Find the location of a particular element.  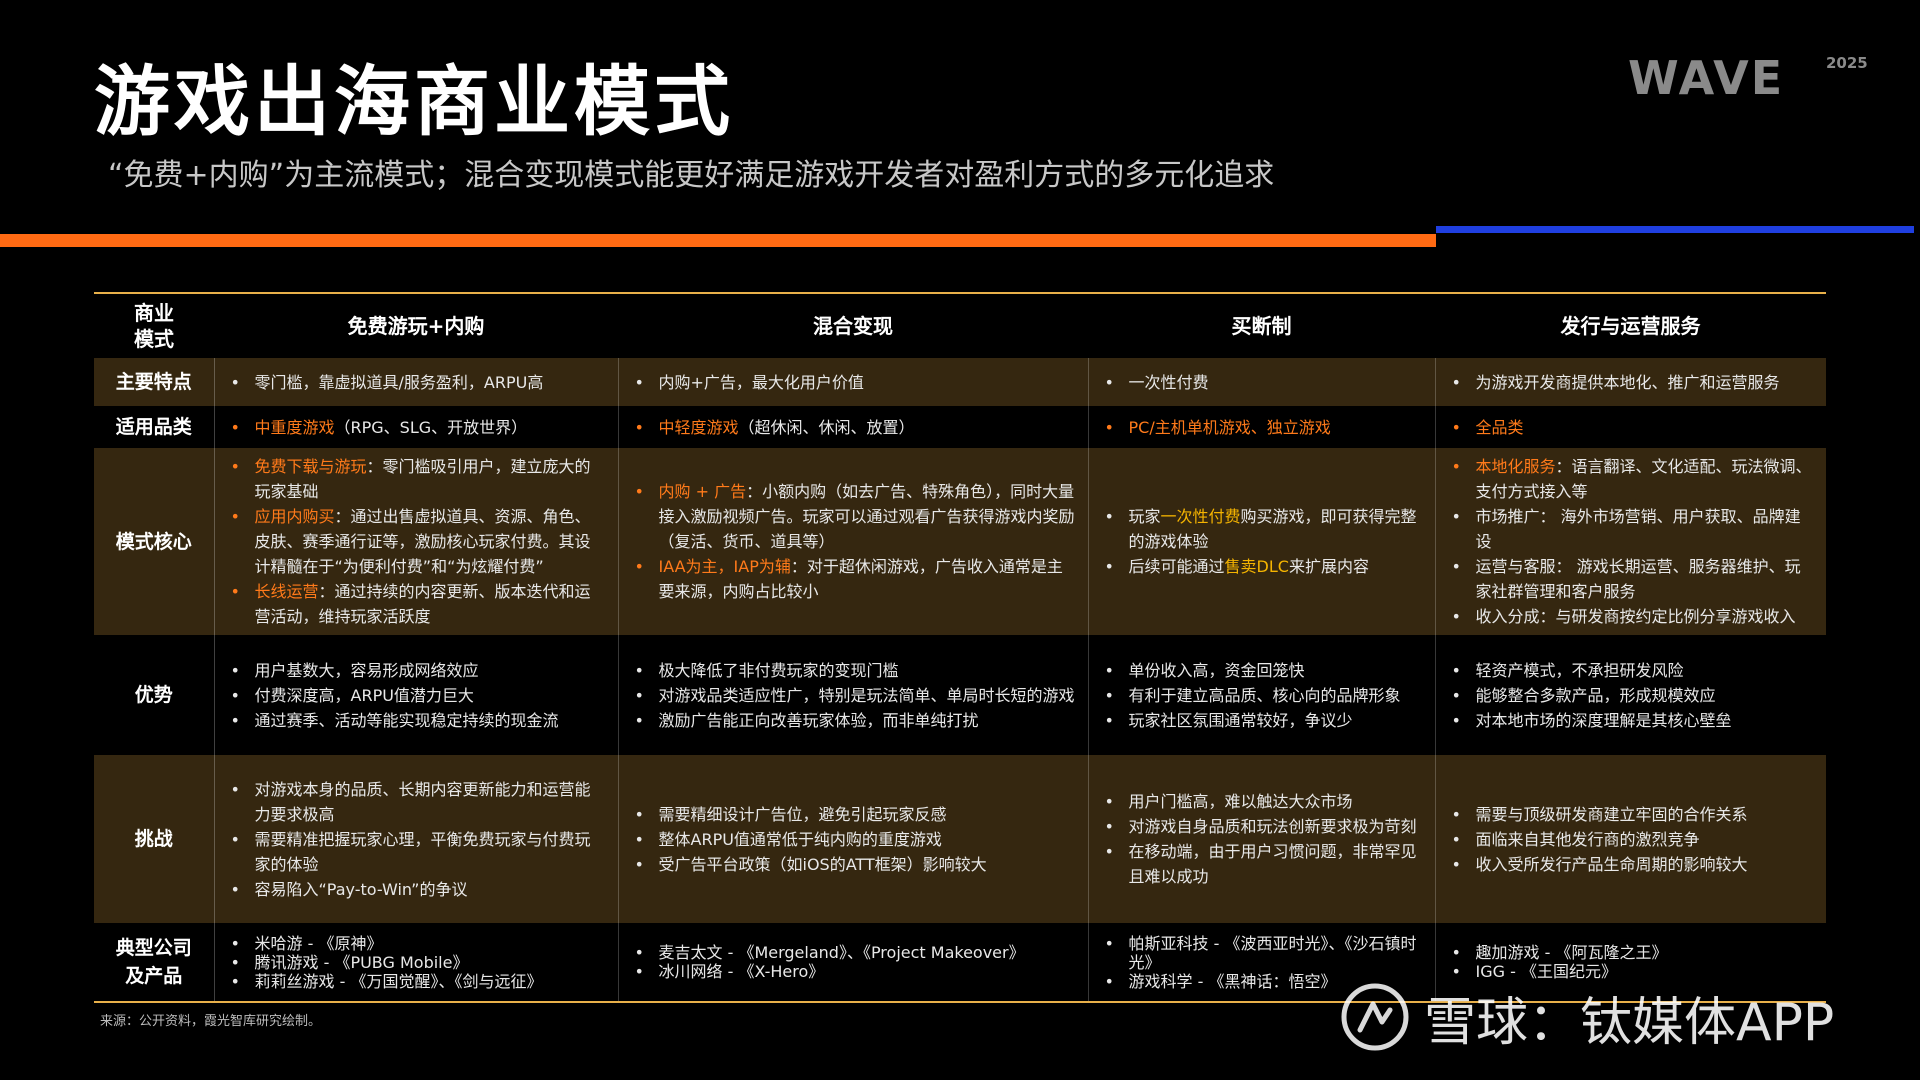

list-item-text: 激励广告能正向改善玩家体验，而非单纯打扰 is located at coordinates (818, 720).